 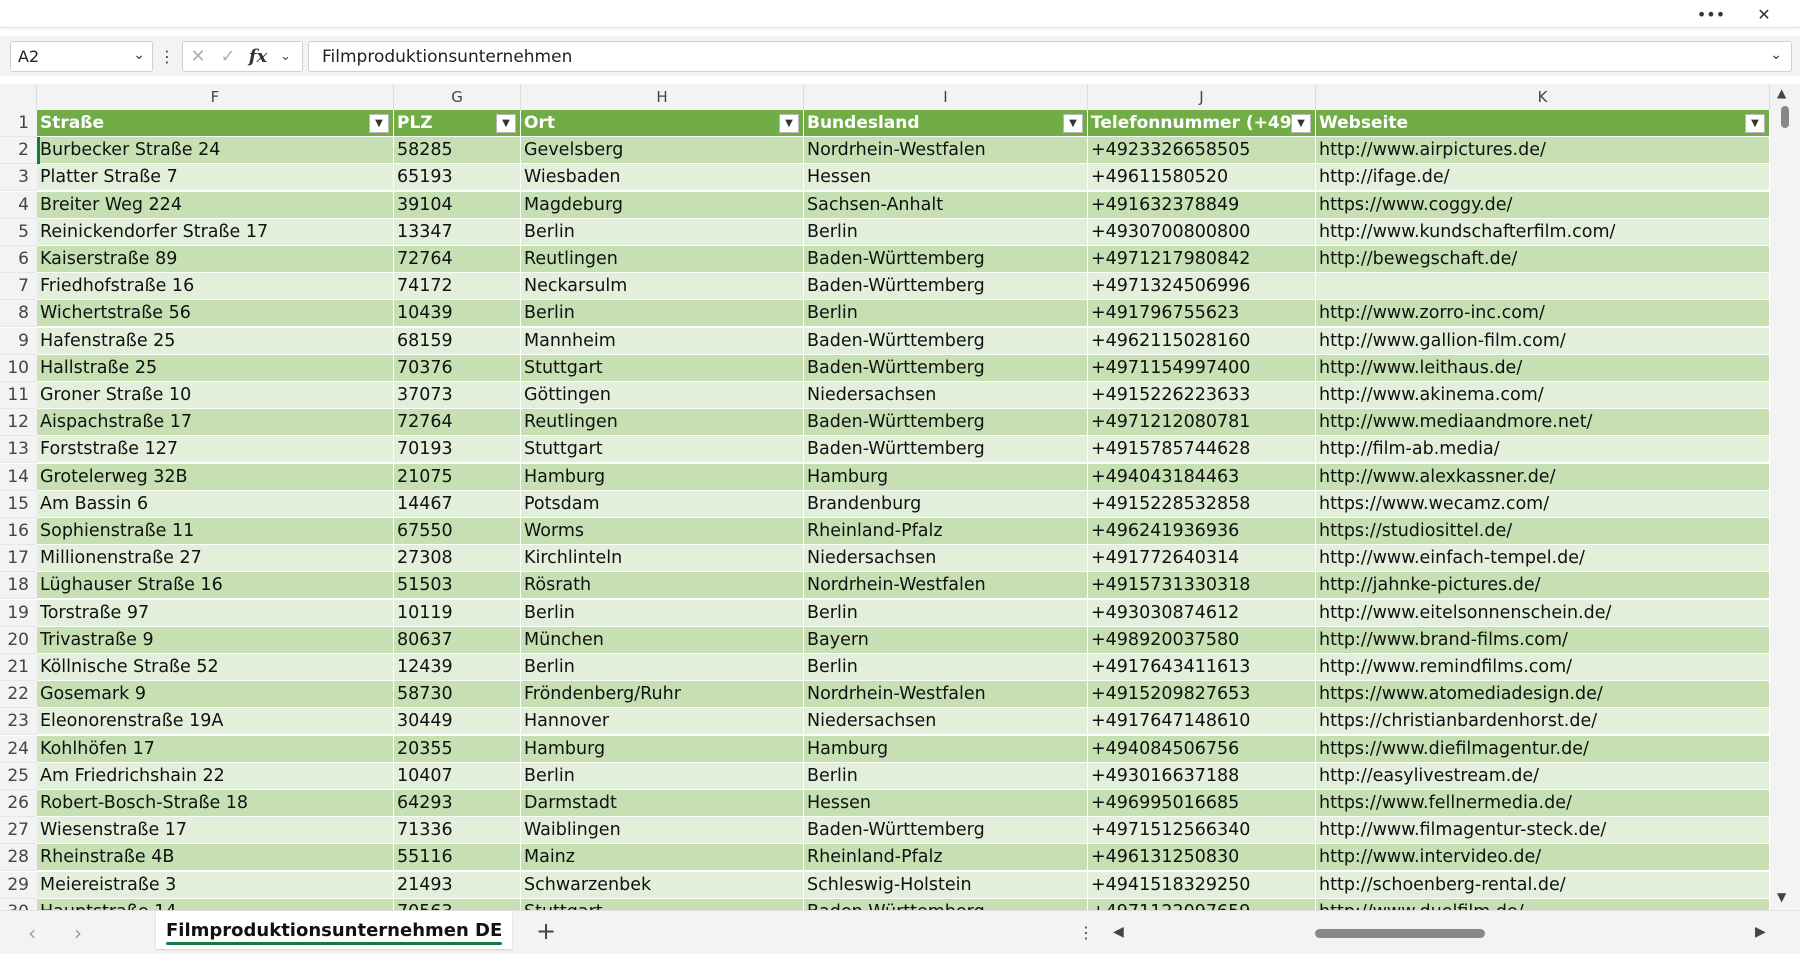 I want to click on table-cell: 58730, so click(x=457, y=695).